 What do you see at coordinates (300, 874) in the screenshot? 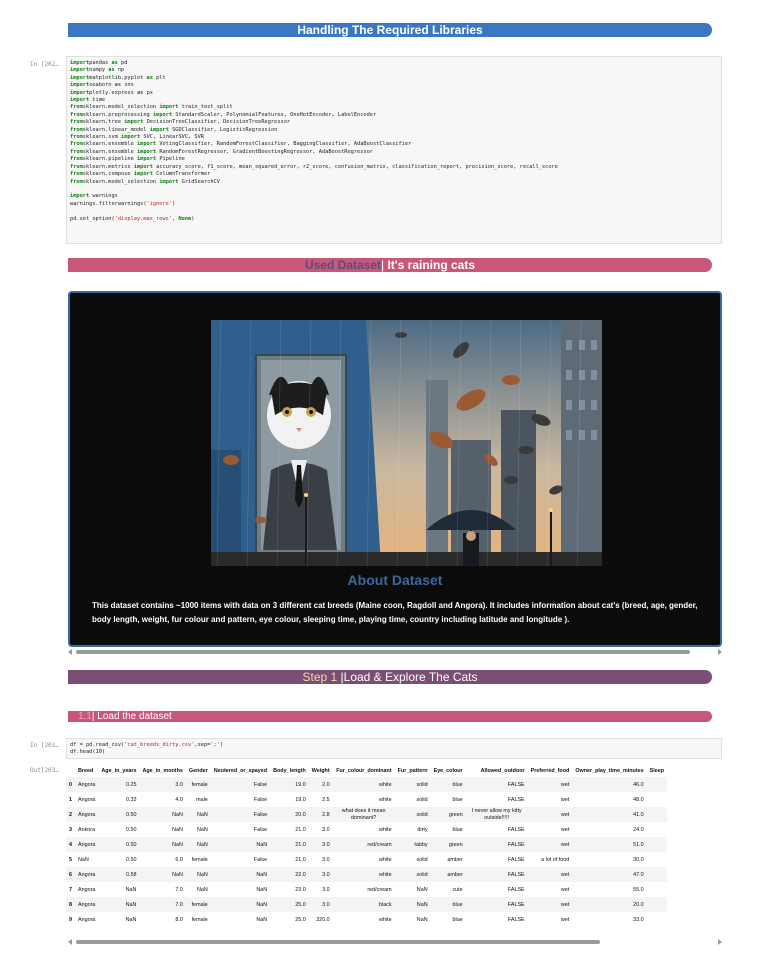
I see `table-cell: 22.0` at bounding box center [300, 874].